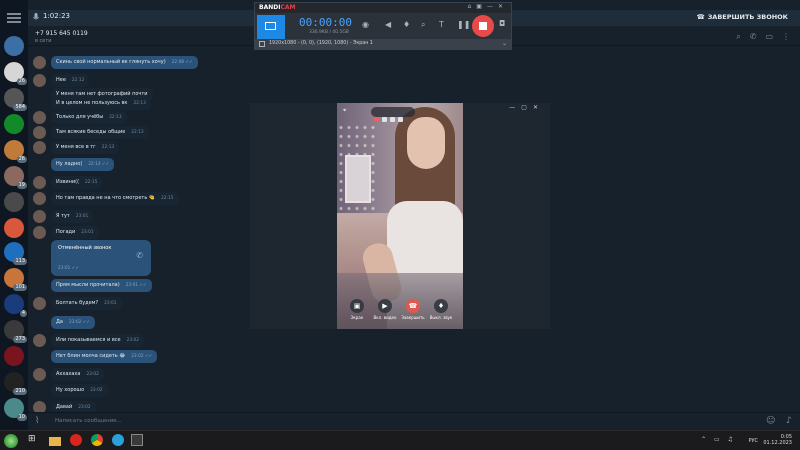 This screenshot has width=800, height=450. What do you see at coordinates (483, 26) in the screenshot?
I see `stop-record-button` at bounding box center [483, 26].